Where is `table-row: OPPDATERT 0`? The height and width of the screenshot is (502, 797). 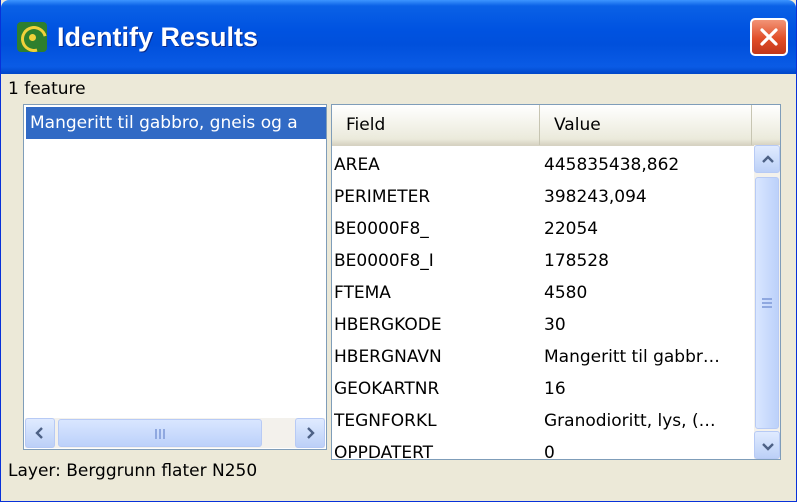 table-row: OPPDATERT 0 is located at coordinates (543, 448).